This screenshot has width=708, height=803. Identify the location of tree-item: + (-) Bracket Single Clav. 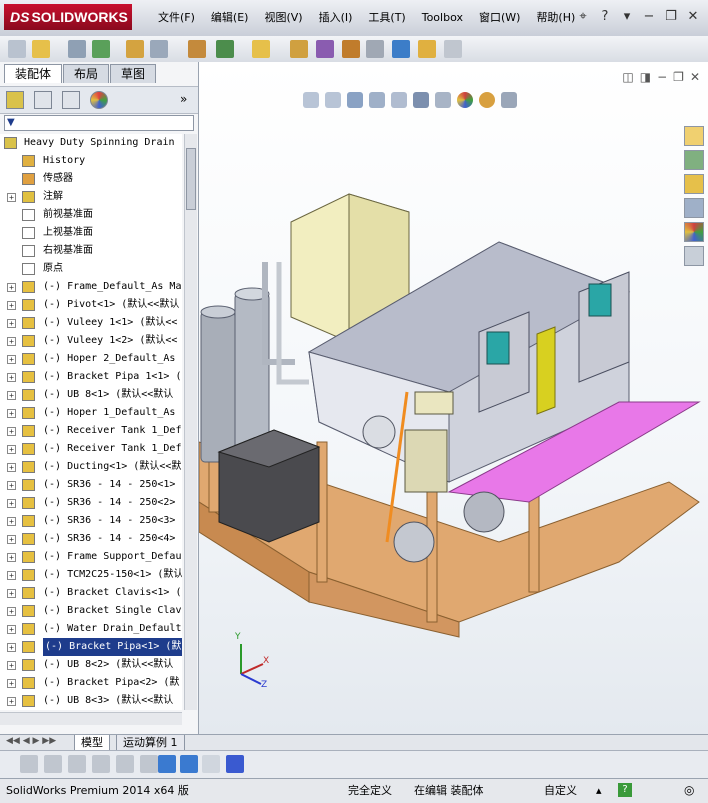
(91, 611).